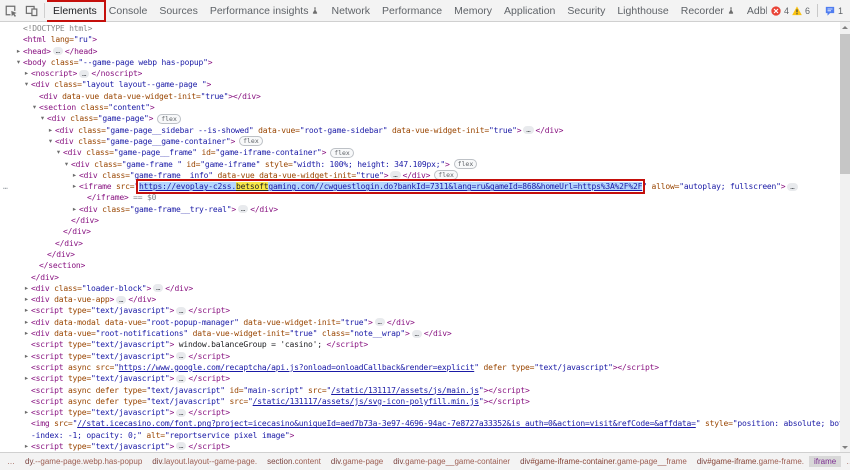  What do you see at coordinates (357, 461) in the screenshot?
I see `breadcrumb-item: div.game-page` at bounding box center [357, 461].